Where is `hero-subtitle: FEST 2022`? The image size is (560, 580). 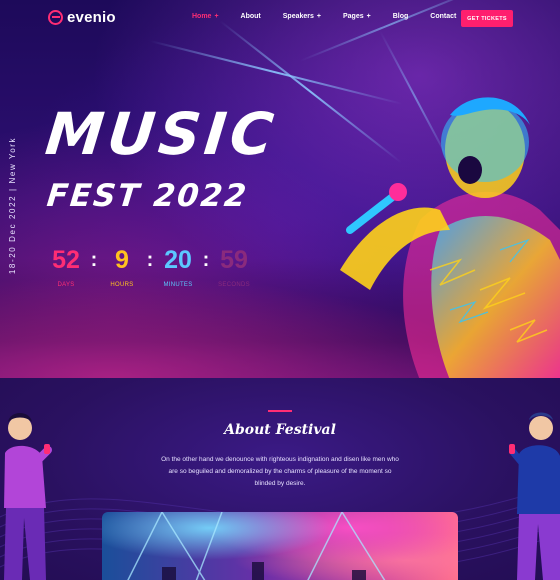
hero-subtitle: FEST 2022 is located at coordinates (147, 196).